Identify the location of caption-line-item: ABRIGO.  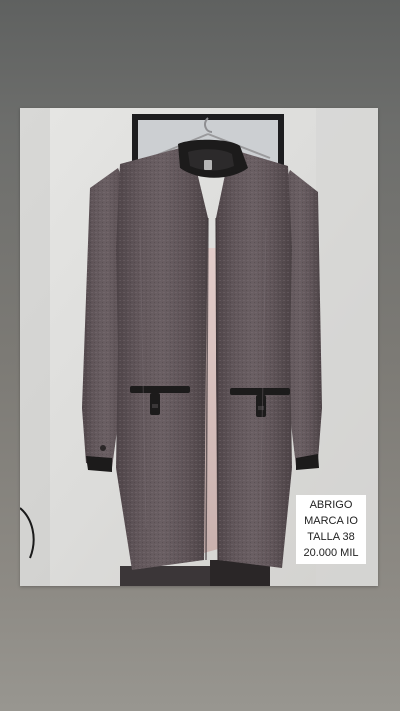
(331, 505).